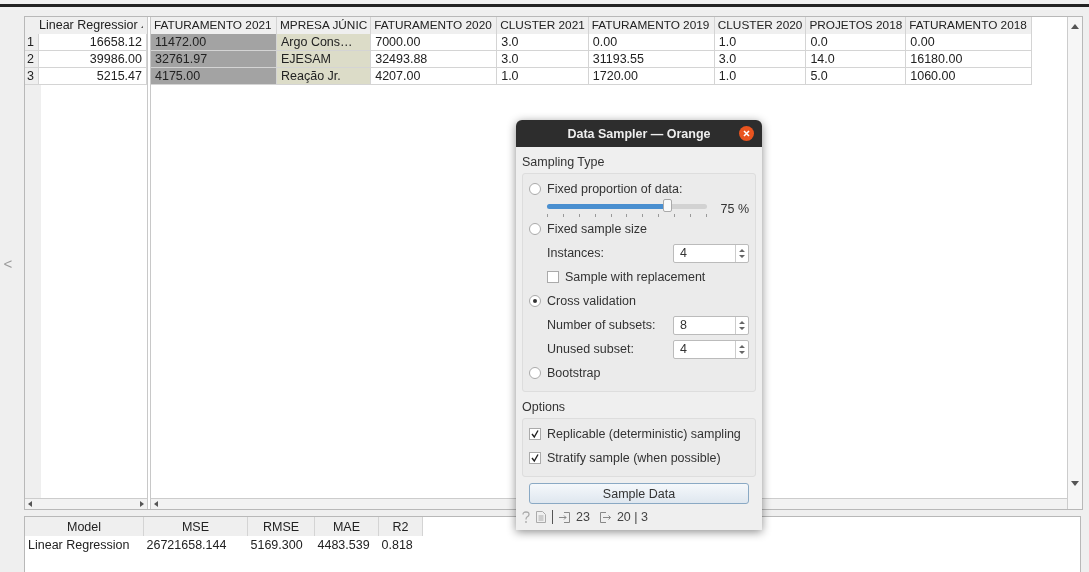  Describe the element at coordinates (634, 458) in the screenshot. I see `checkbox-label: Stratify sample (when possible)` at that location.